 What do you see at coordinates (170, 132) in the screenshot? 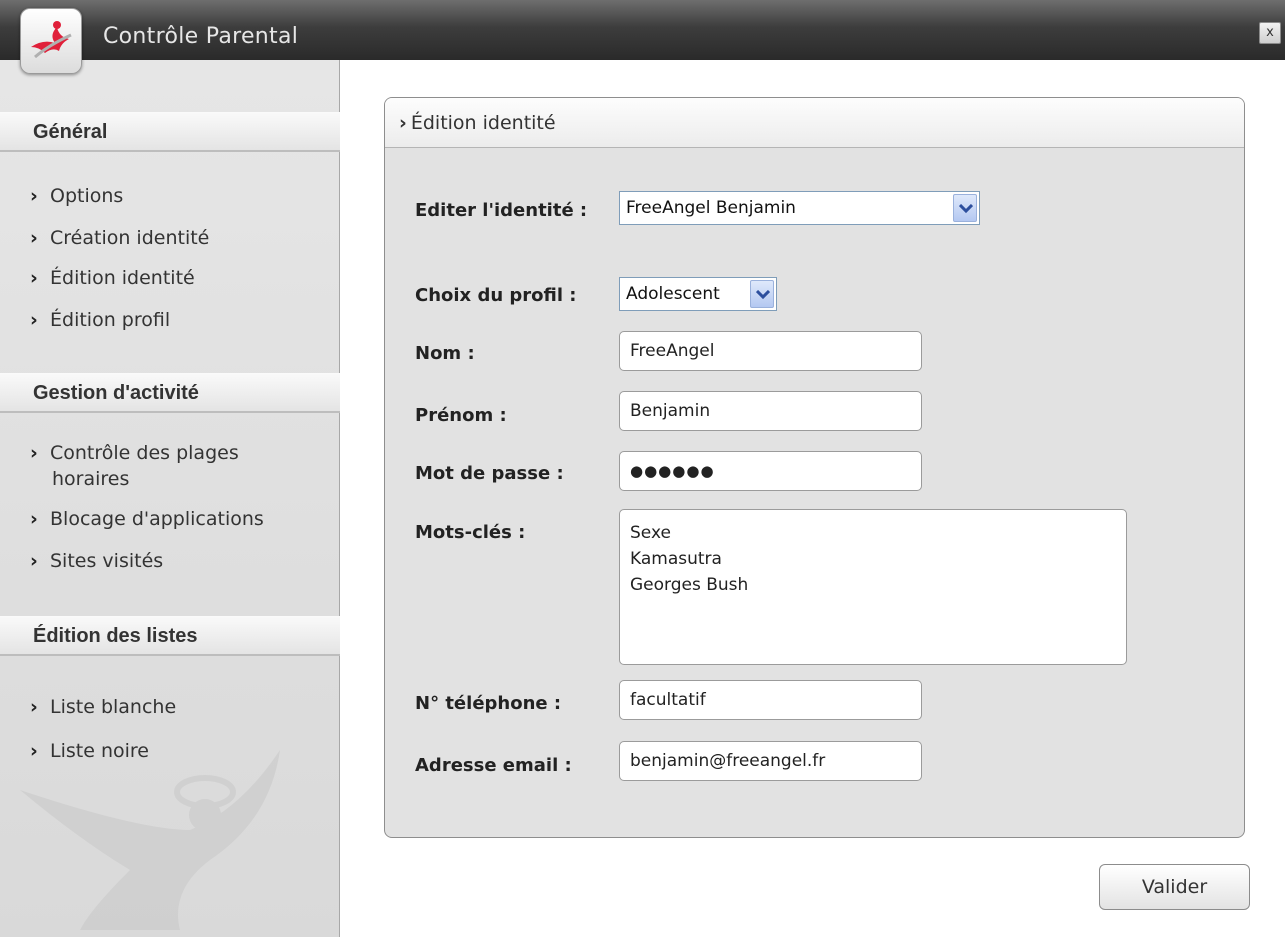
I see `sidebar-section-general: Général` at bounding box center [170, 132].